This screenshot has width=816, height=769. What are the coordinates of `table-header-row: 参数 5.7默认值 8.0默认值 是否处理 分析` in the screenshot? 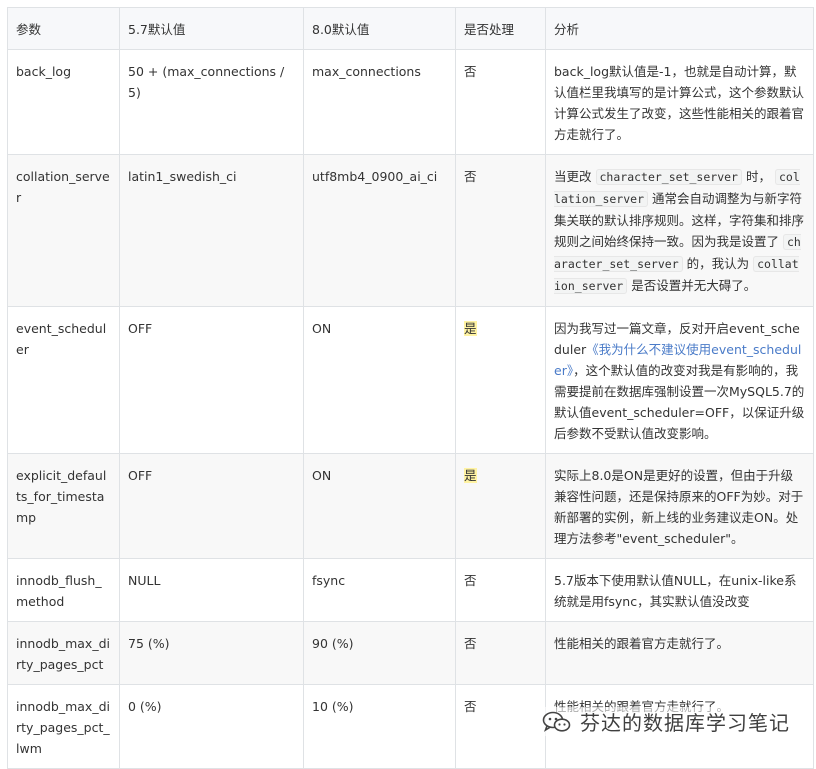 It's located at (410, 28).